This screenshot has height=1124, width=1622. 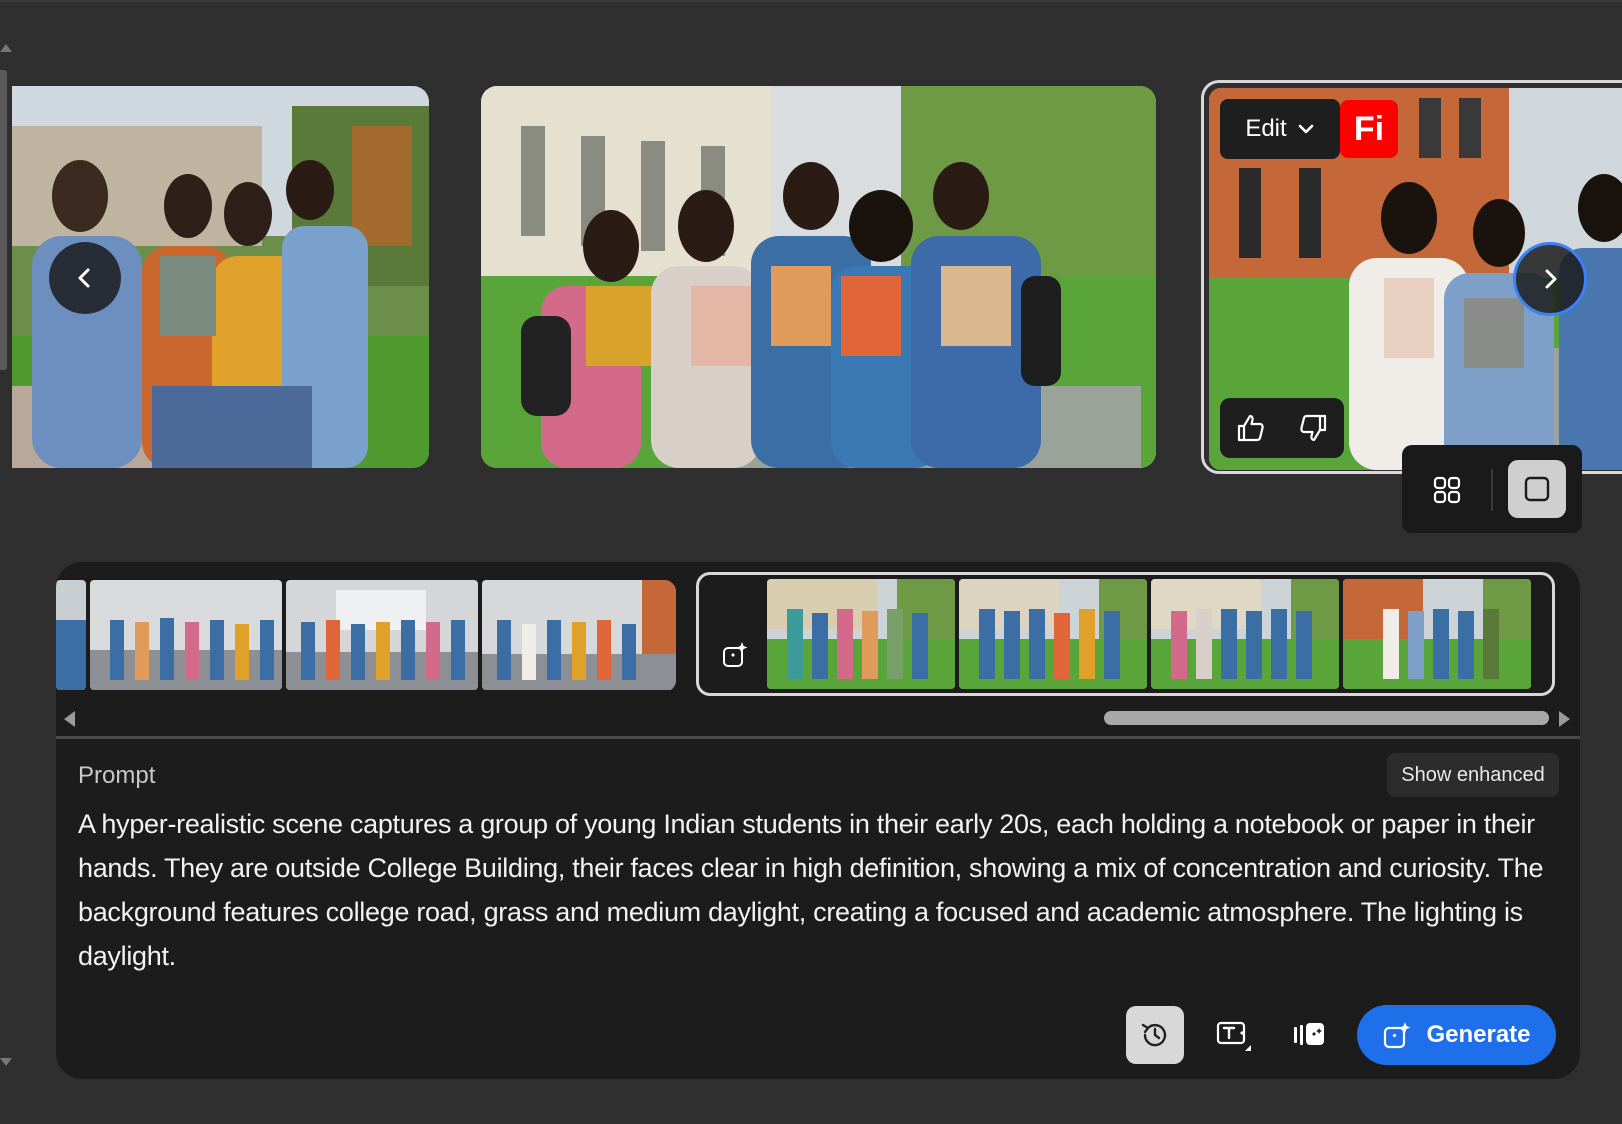 I want to click on vertical-scrollbar-thumb, so click(x=3, y=220).